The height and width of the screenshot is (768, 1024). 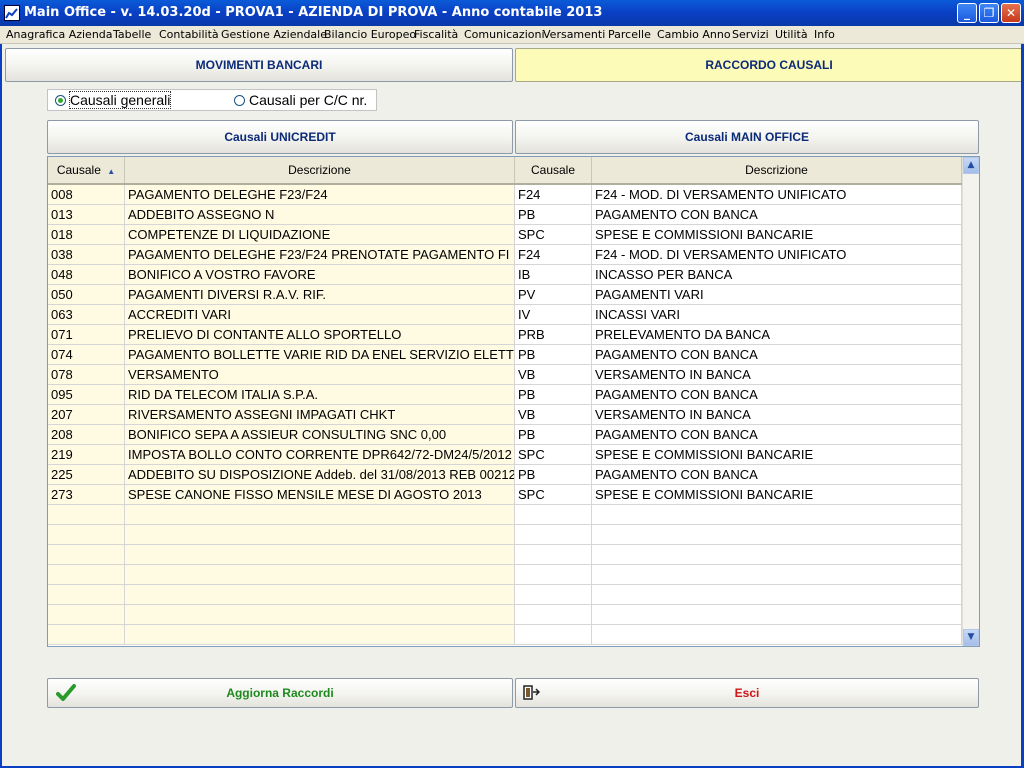 I want to click on table-row: 078 VERSAMENTO VB VERSAMENTO IN BANCA, so click(x=505, y=375).